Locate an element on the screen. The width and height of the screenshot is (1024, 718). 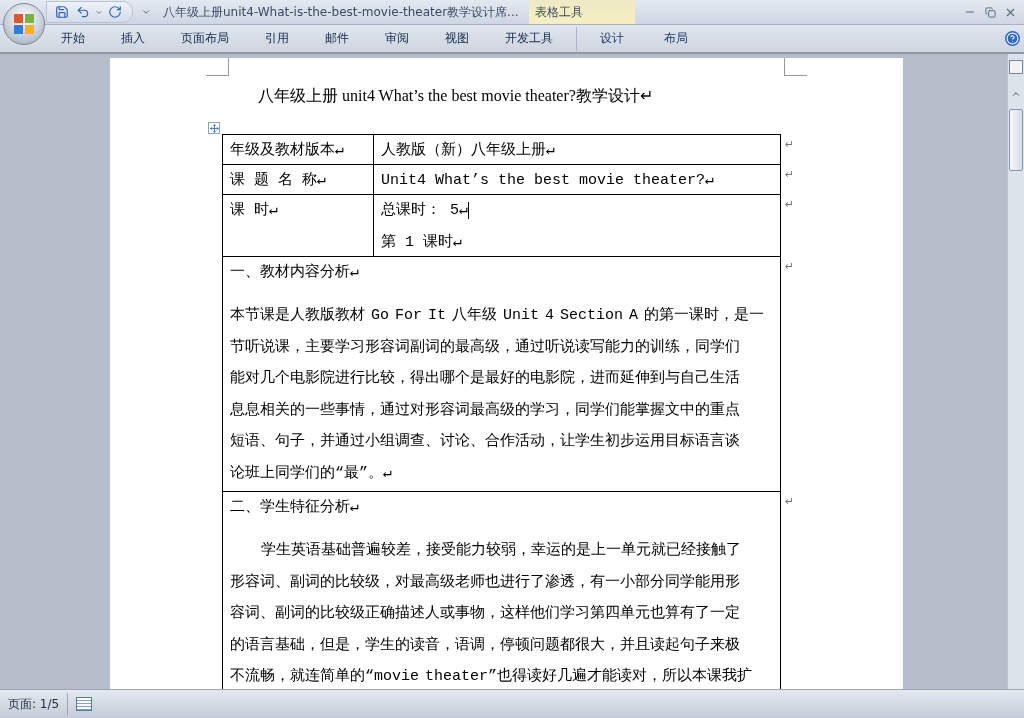
scroll-thumb is located at coordinates (1016, 140).